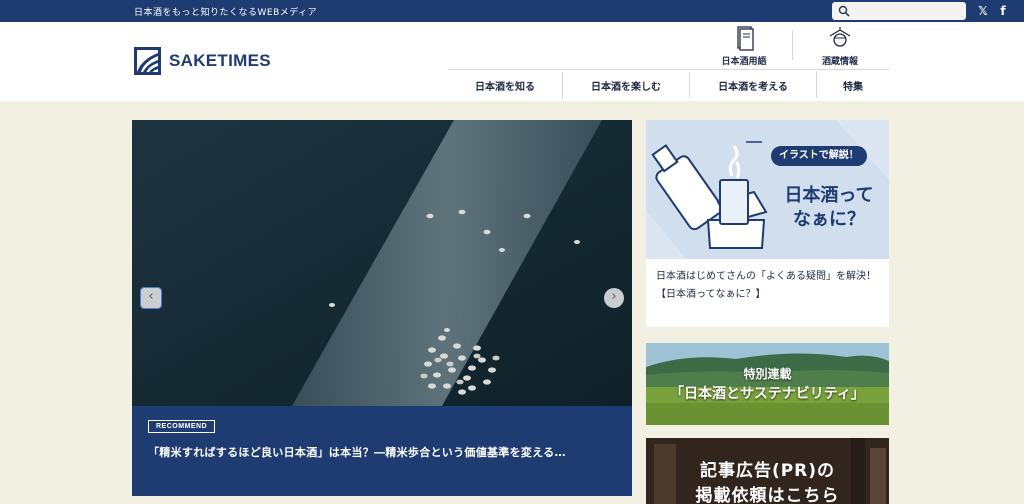 The image size is (1024, 504). What do you see at coordinates (769, 286) in the screenshot?
I see `card-caption: 日本酒はじめてさんの「よくある疑問」を解決！【日本酒ってなぁに？】` at bounding box center [769, 286].